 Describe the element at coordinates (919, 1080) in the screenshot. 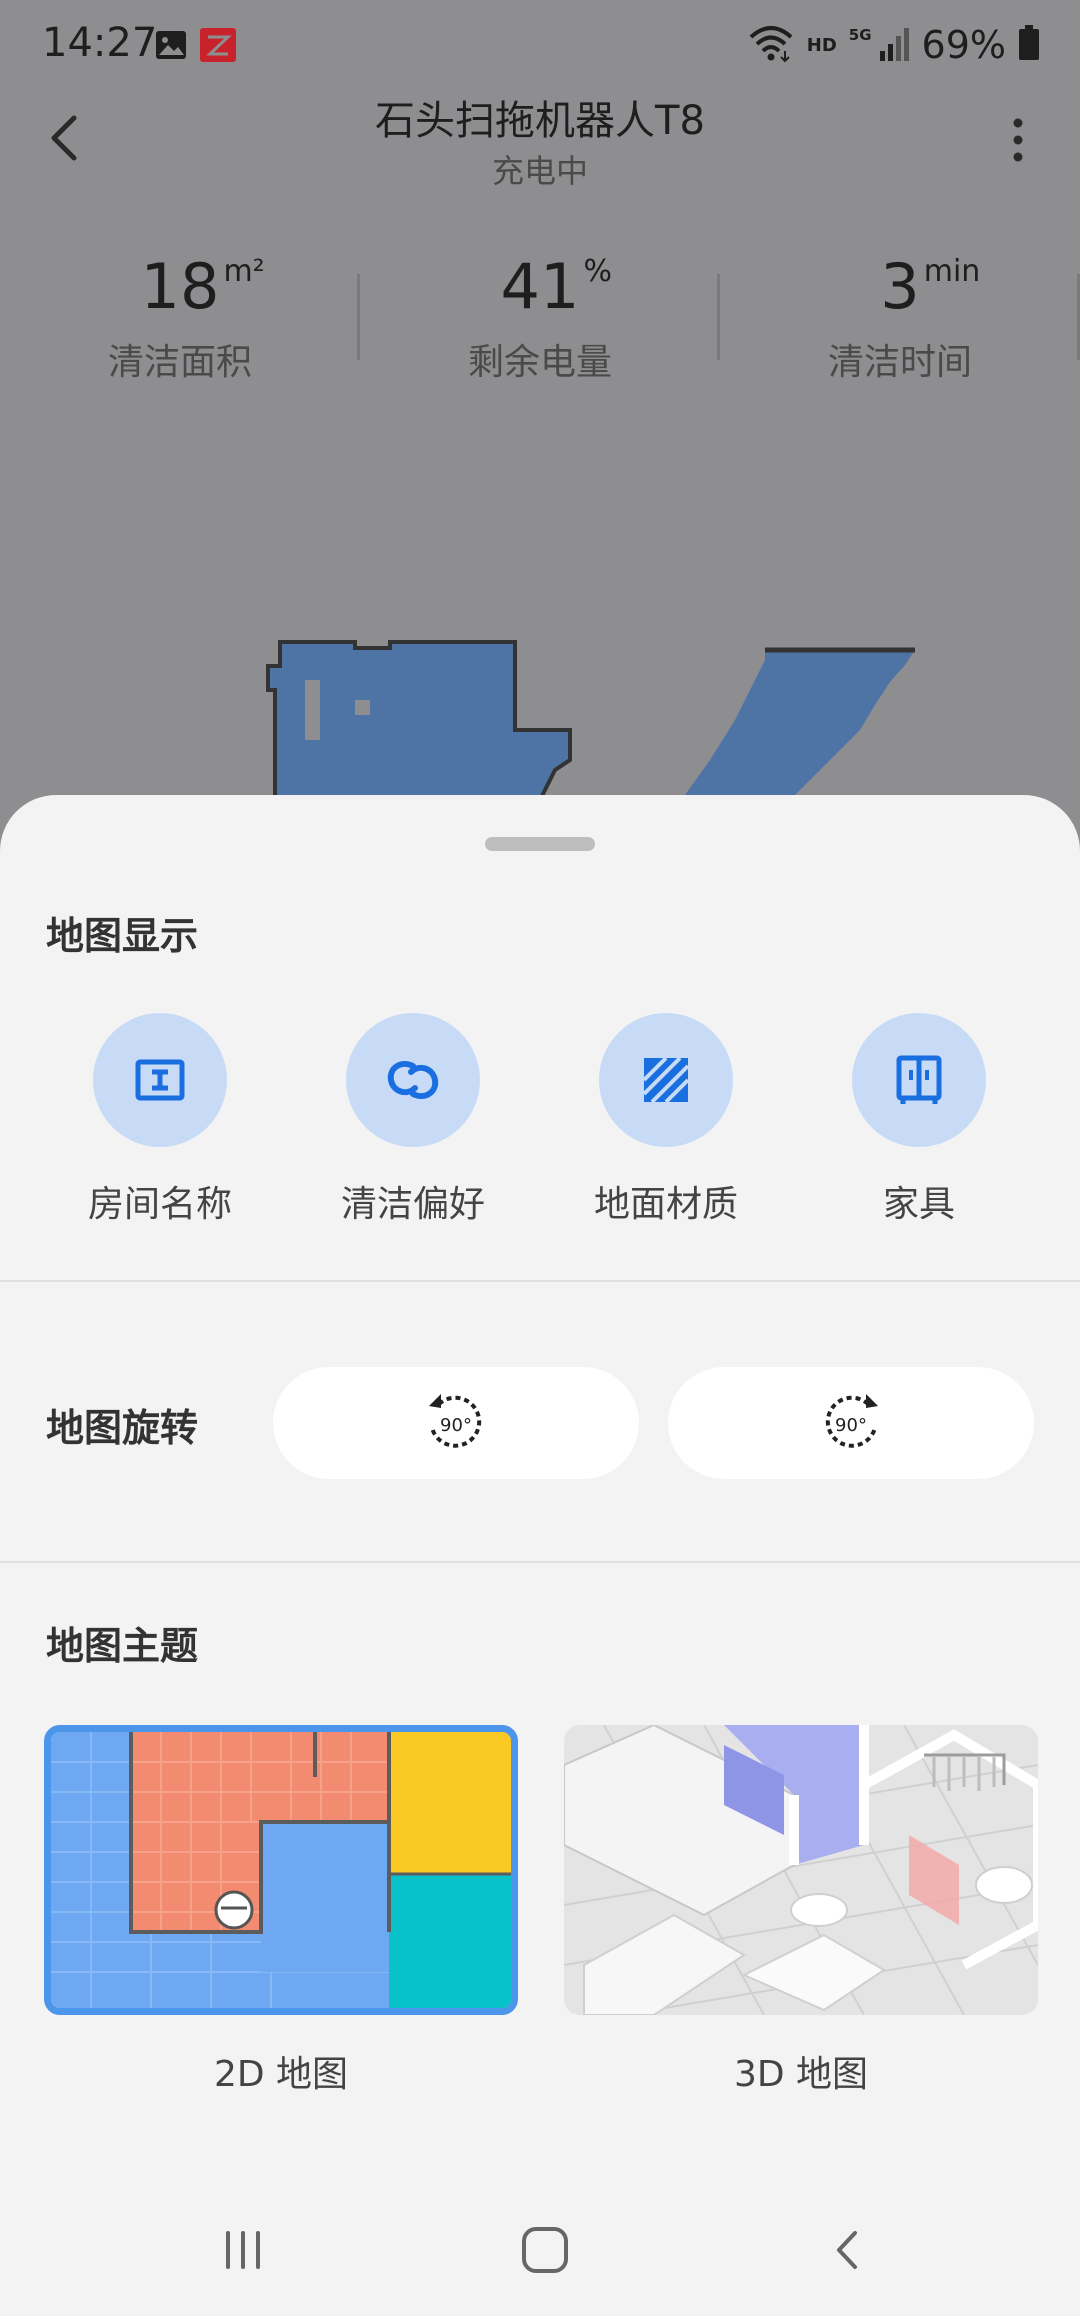

I see `furniture-icon` at that location.